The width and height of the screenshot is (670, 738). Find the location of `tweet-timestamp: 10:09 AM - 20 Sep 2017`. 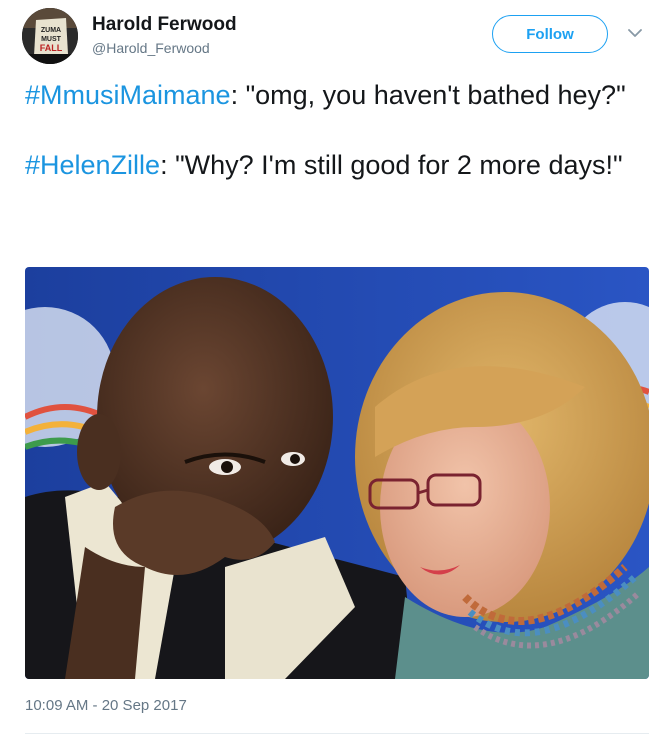

tweet-timestamp: 10:09 AM - 20 Sep 2017 is located at coordinates (106, 705).